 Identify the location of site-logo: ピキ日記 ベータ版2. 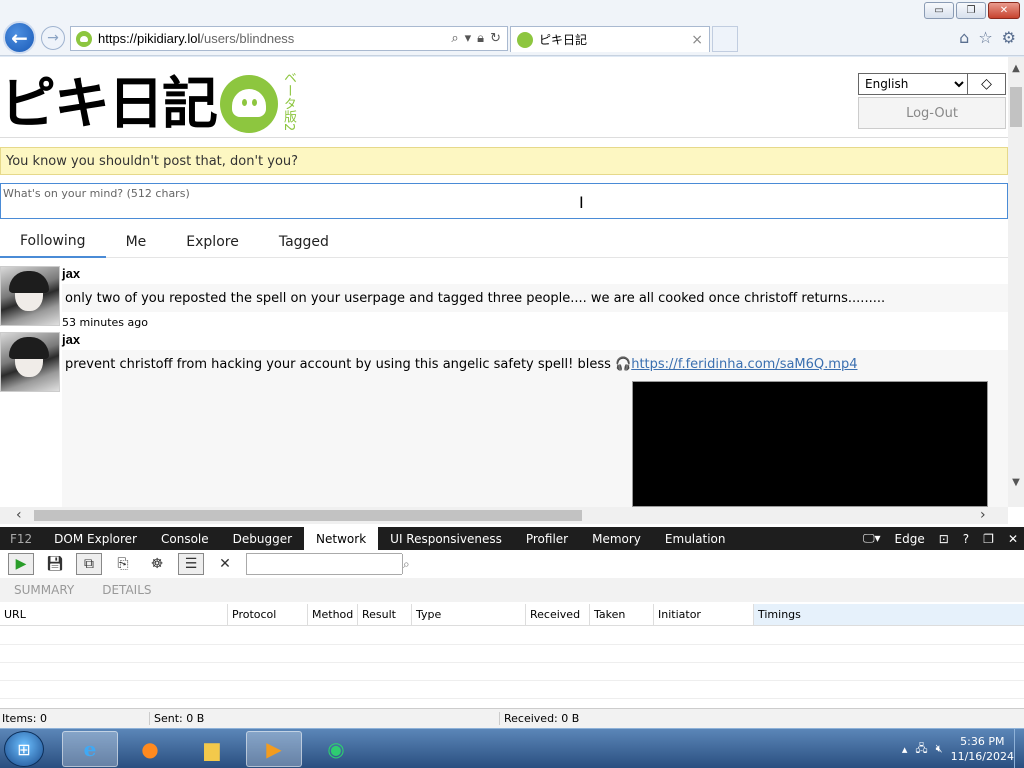
(148, 104).